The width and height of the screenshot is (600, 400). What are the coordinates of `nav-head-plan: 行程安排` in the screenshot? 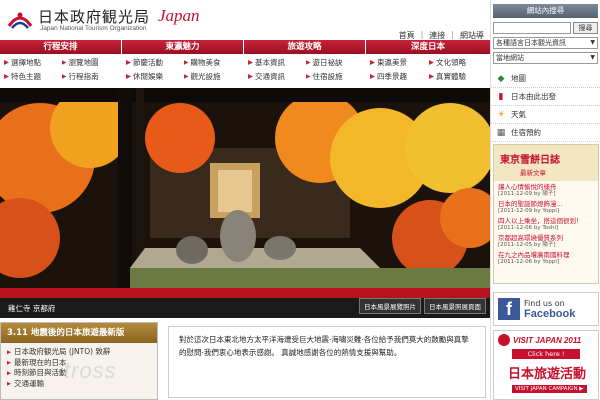 It's located at (60, 47).